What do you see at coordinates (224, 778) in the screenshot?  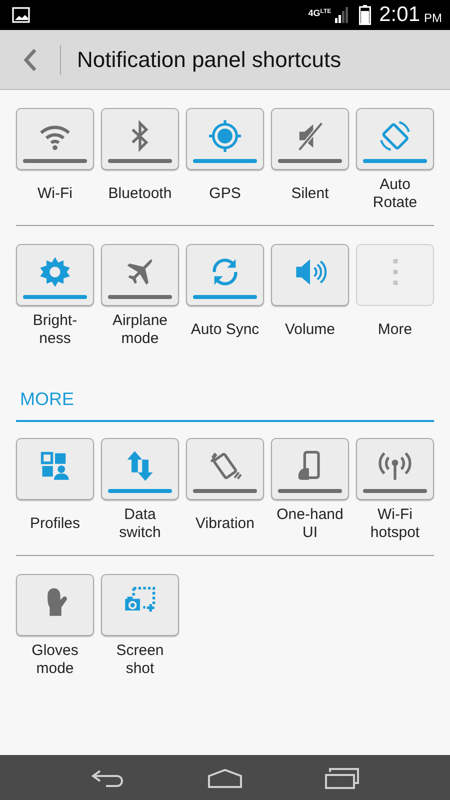 I see `home-icon` at bounding box center [224, 778].